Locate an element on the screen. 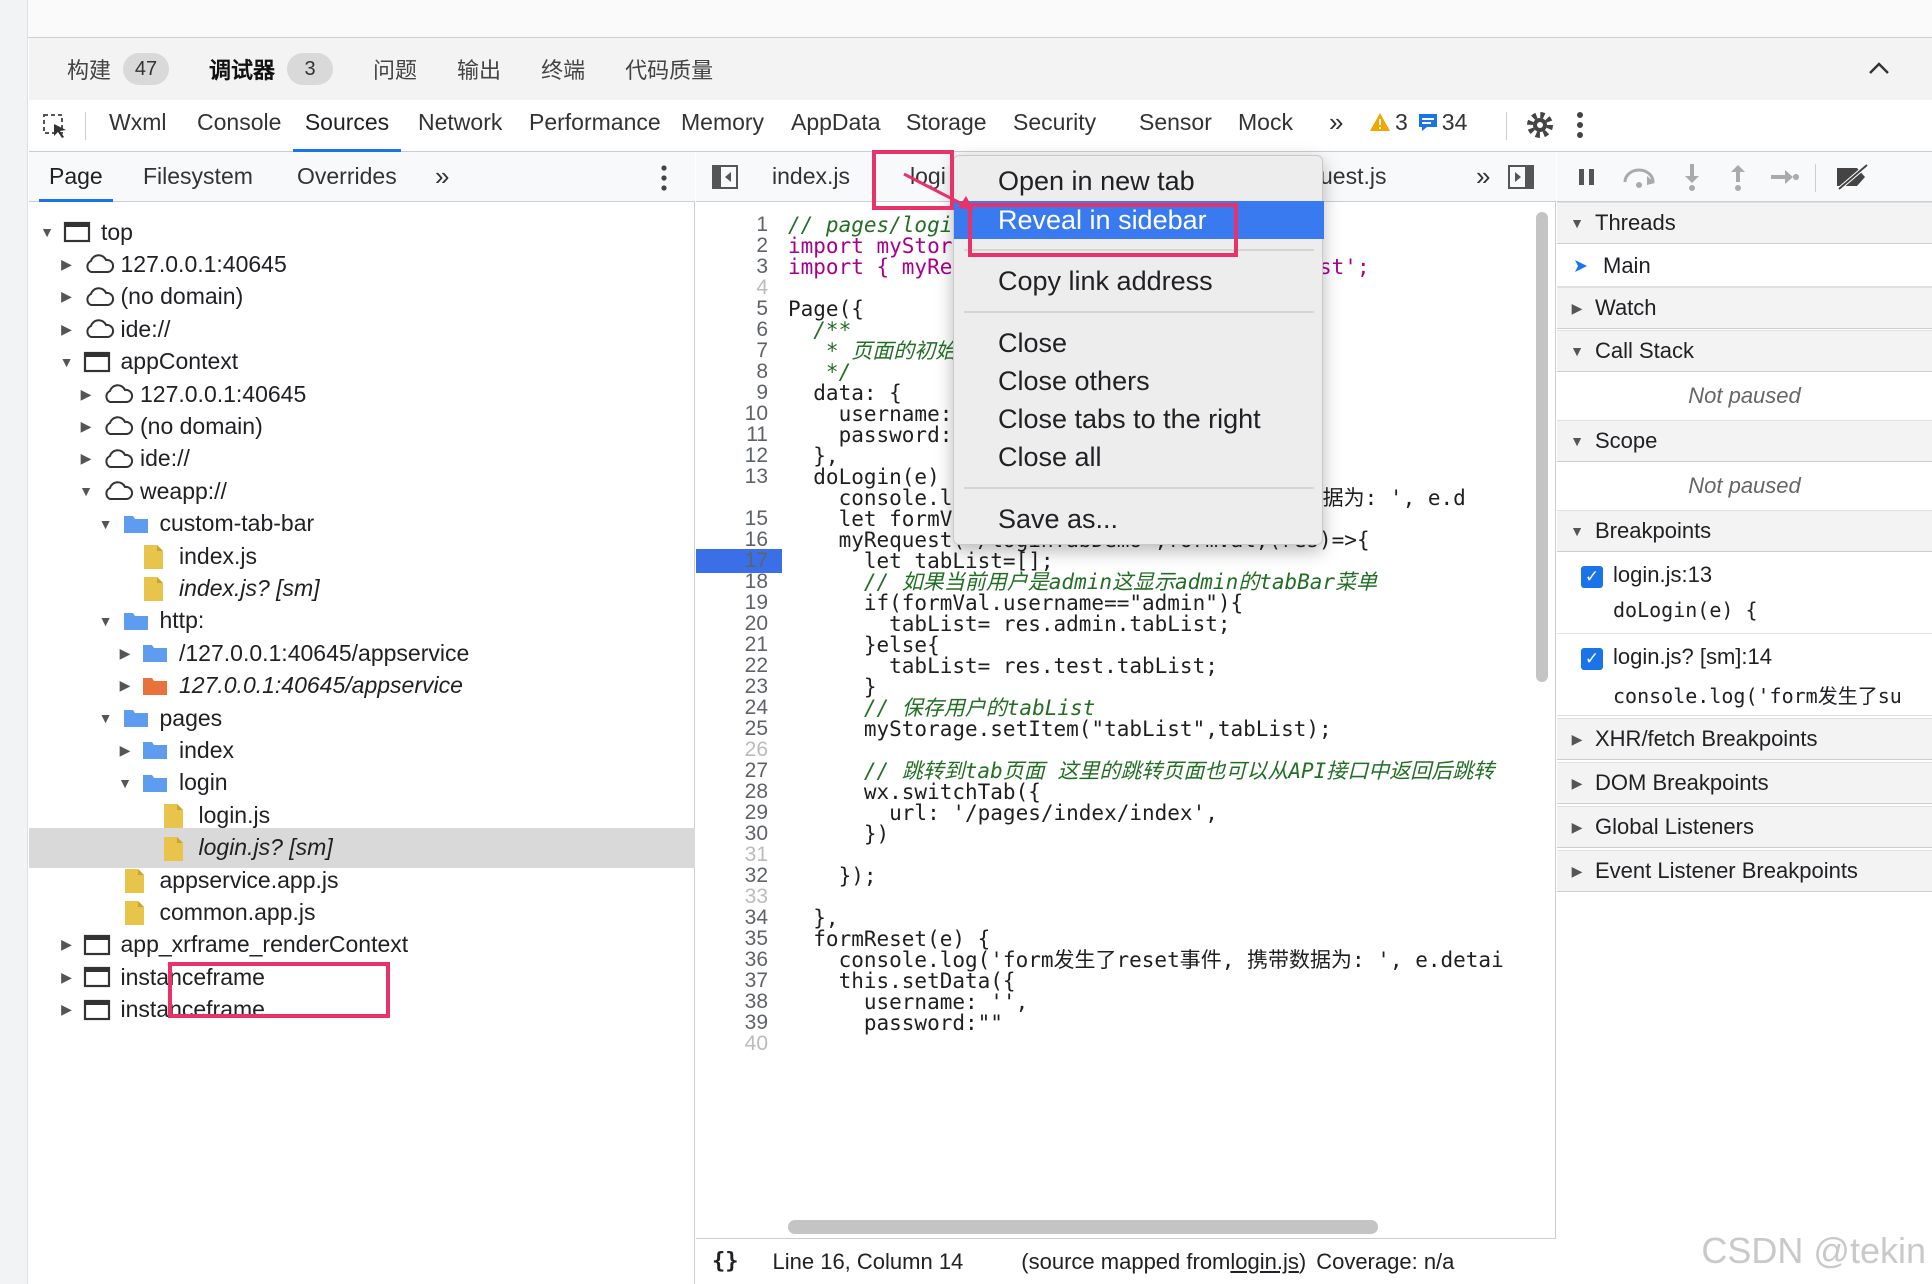 This screenshot has height=1284, width=1932. dom-breakpoints-section: ▶ DOM Breakpoints is located at coordinates (1744, 783).